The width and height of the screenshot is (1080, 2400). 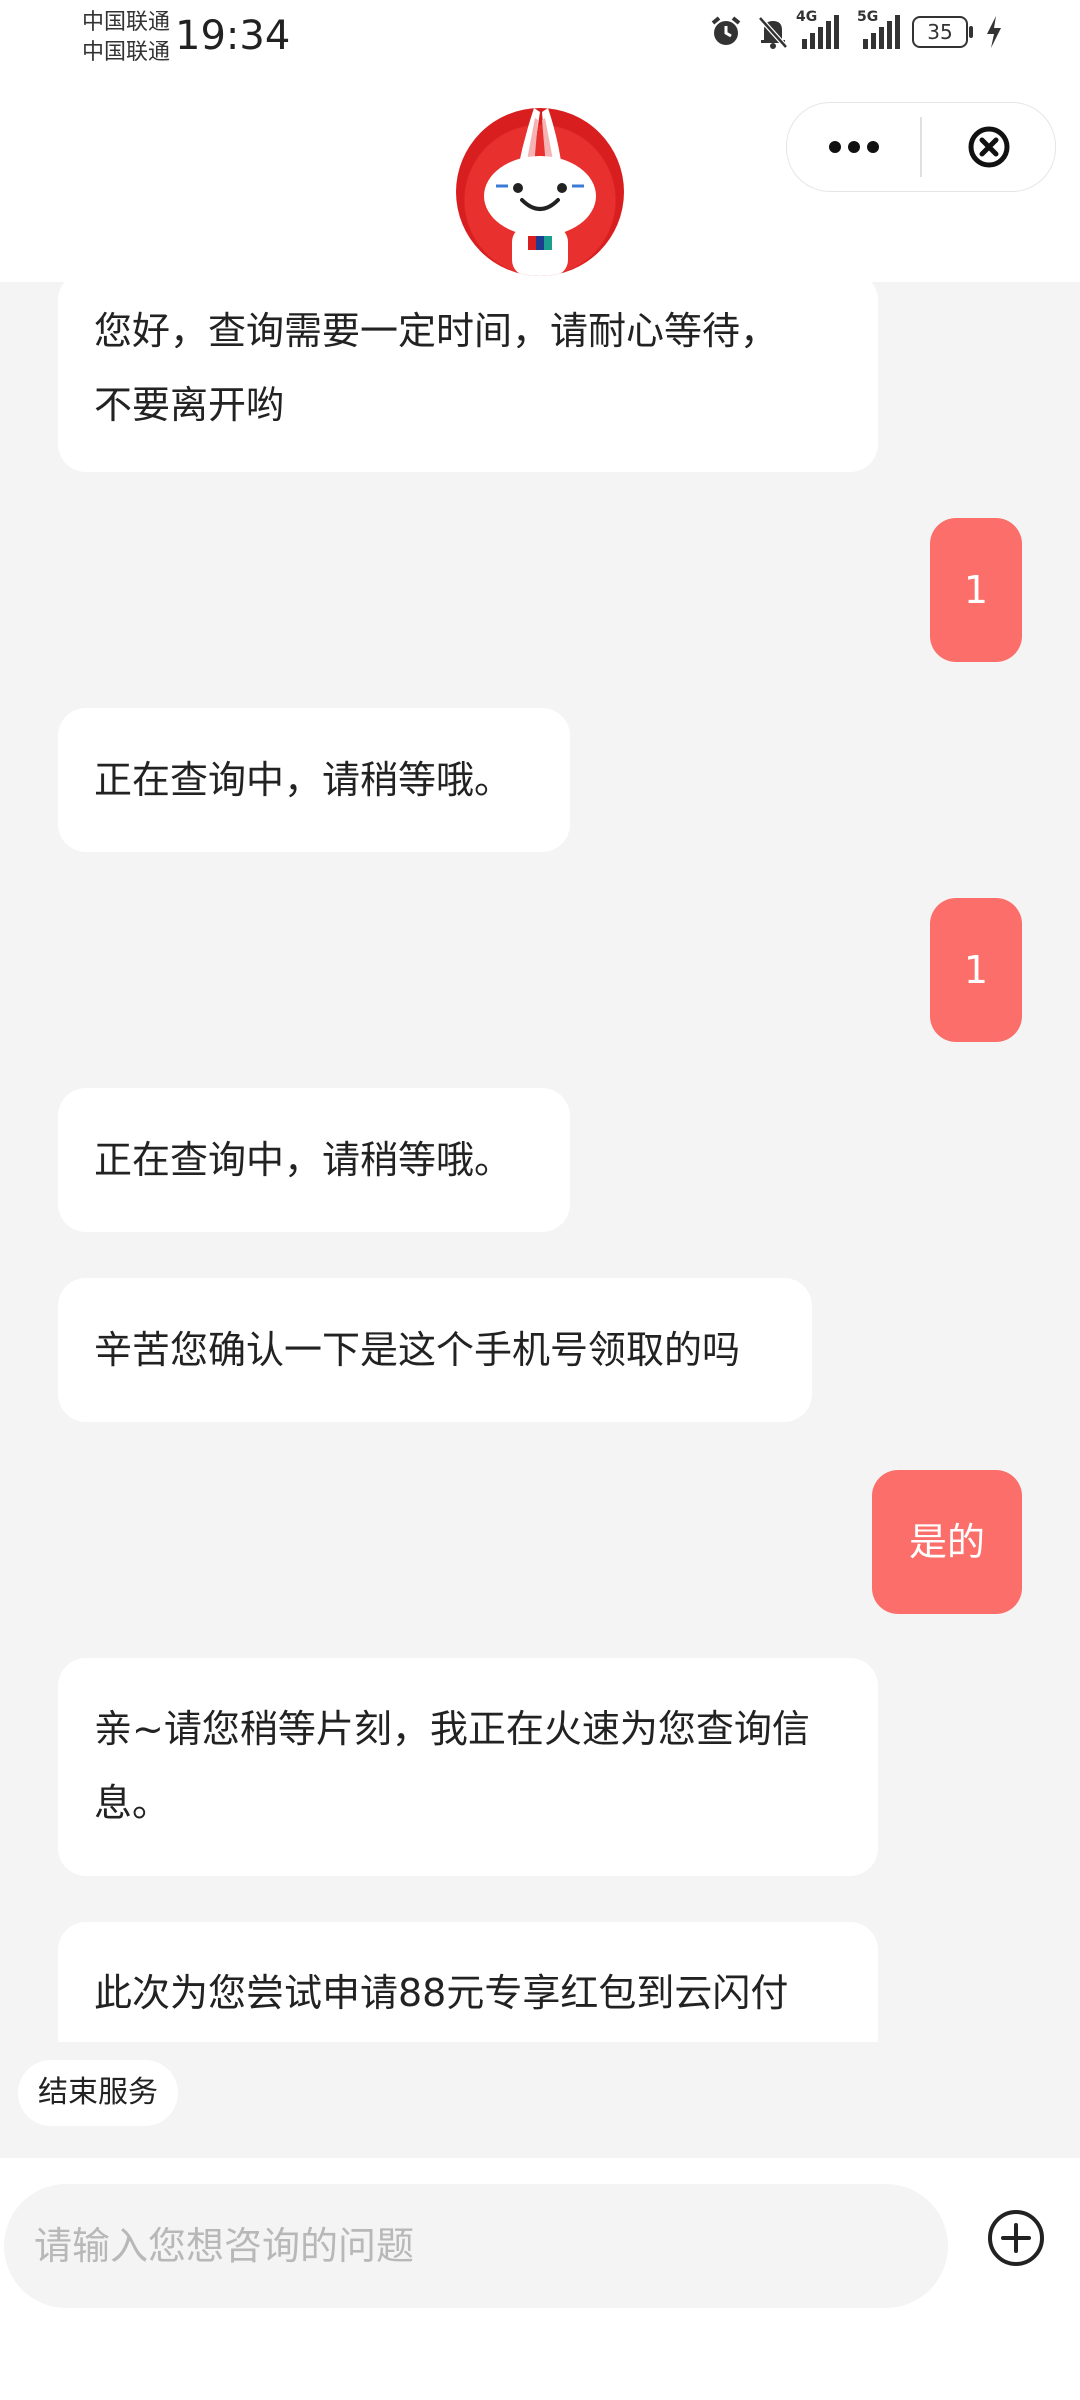 I want to click on end-service-button: 结束服务, so click(x=98, y=2093).